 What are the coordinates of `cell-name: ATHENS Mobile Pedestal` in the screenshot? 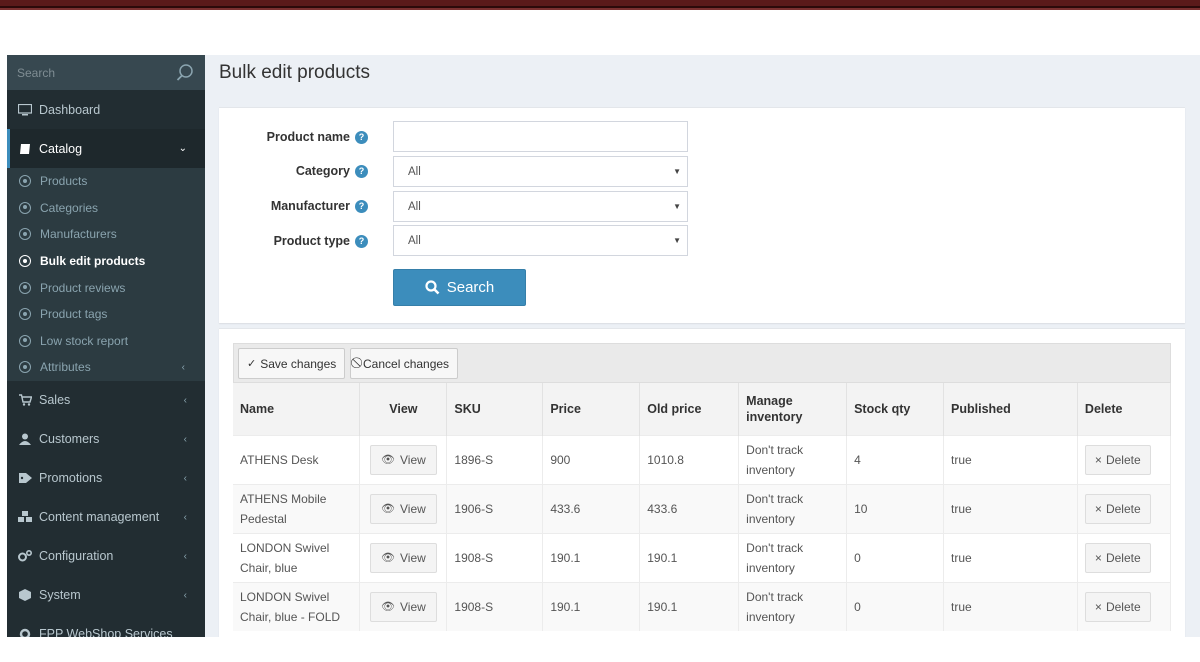 It's located at (297, 508).